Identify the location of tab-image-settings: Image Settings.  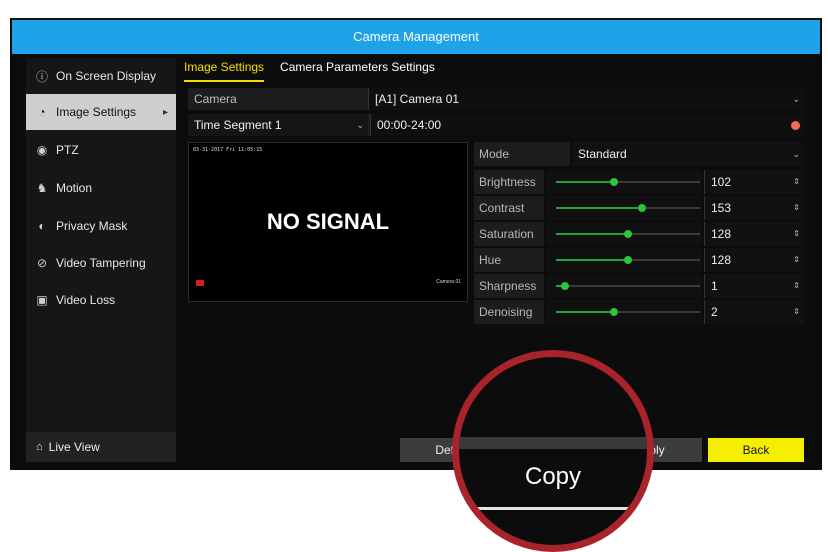
(224, 71).